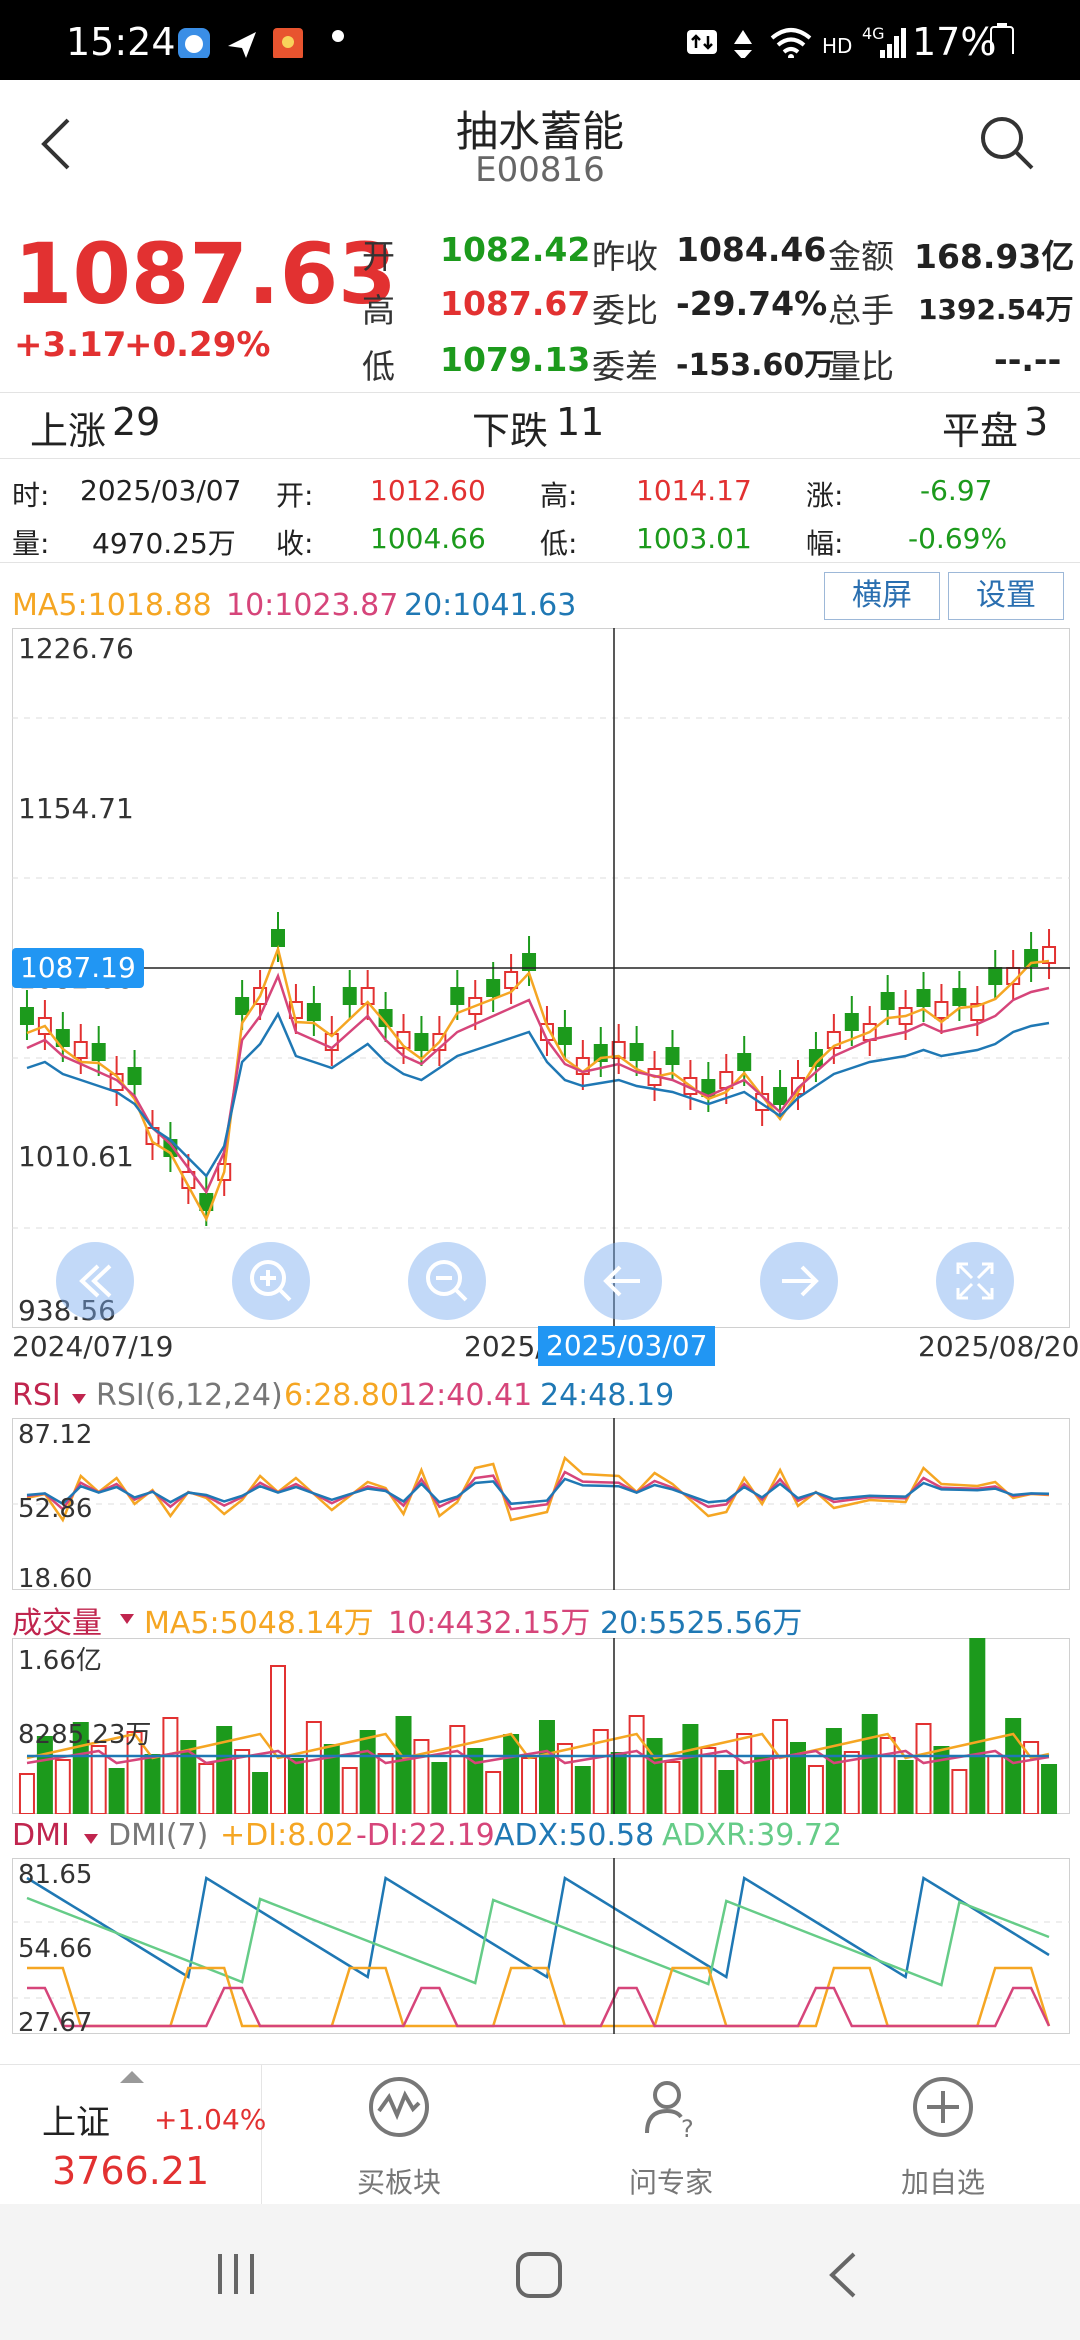  Describe the element at coordinates (288, 43) in the screenshot. I see `red-packet-icon` at that location.